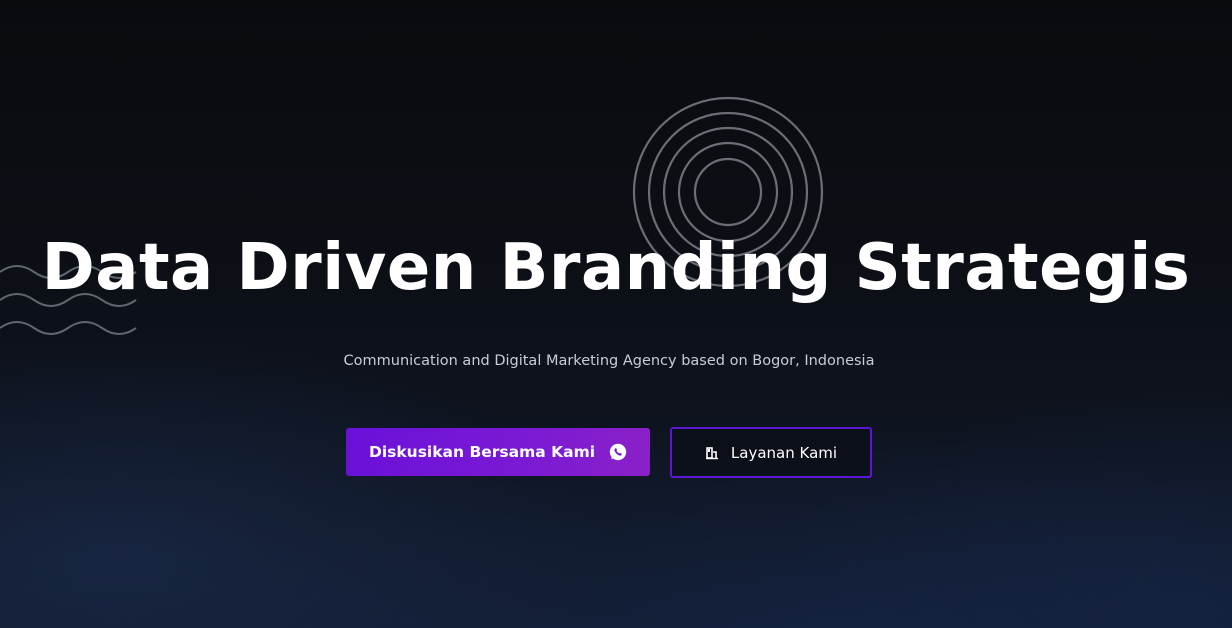 This screenshot has width=1232, height=628. What do you see at coordinates (618, 452) in the screenshot?
I see `whatsapp-icon` at bounding box center [618, 452].